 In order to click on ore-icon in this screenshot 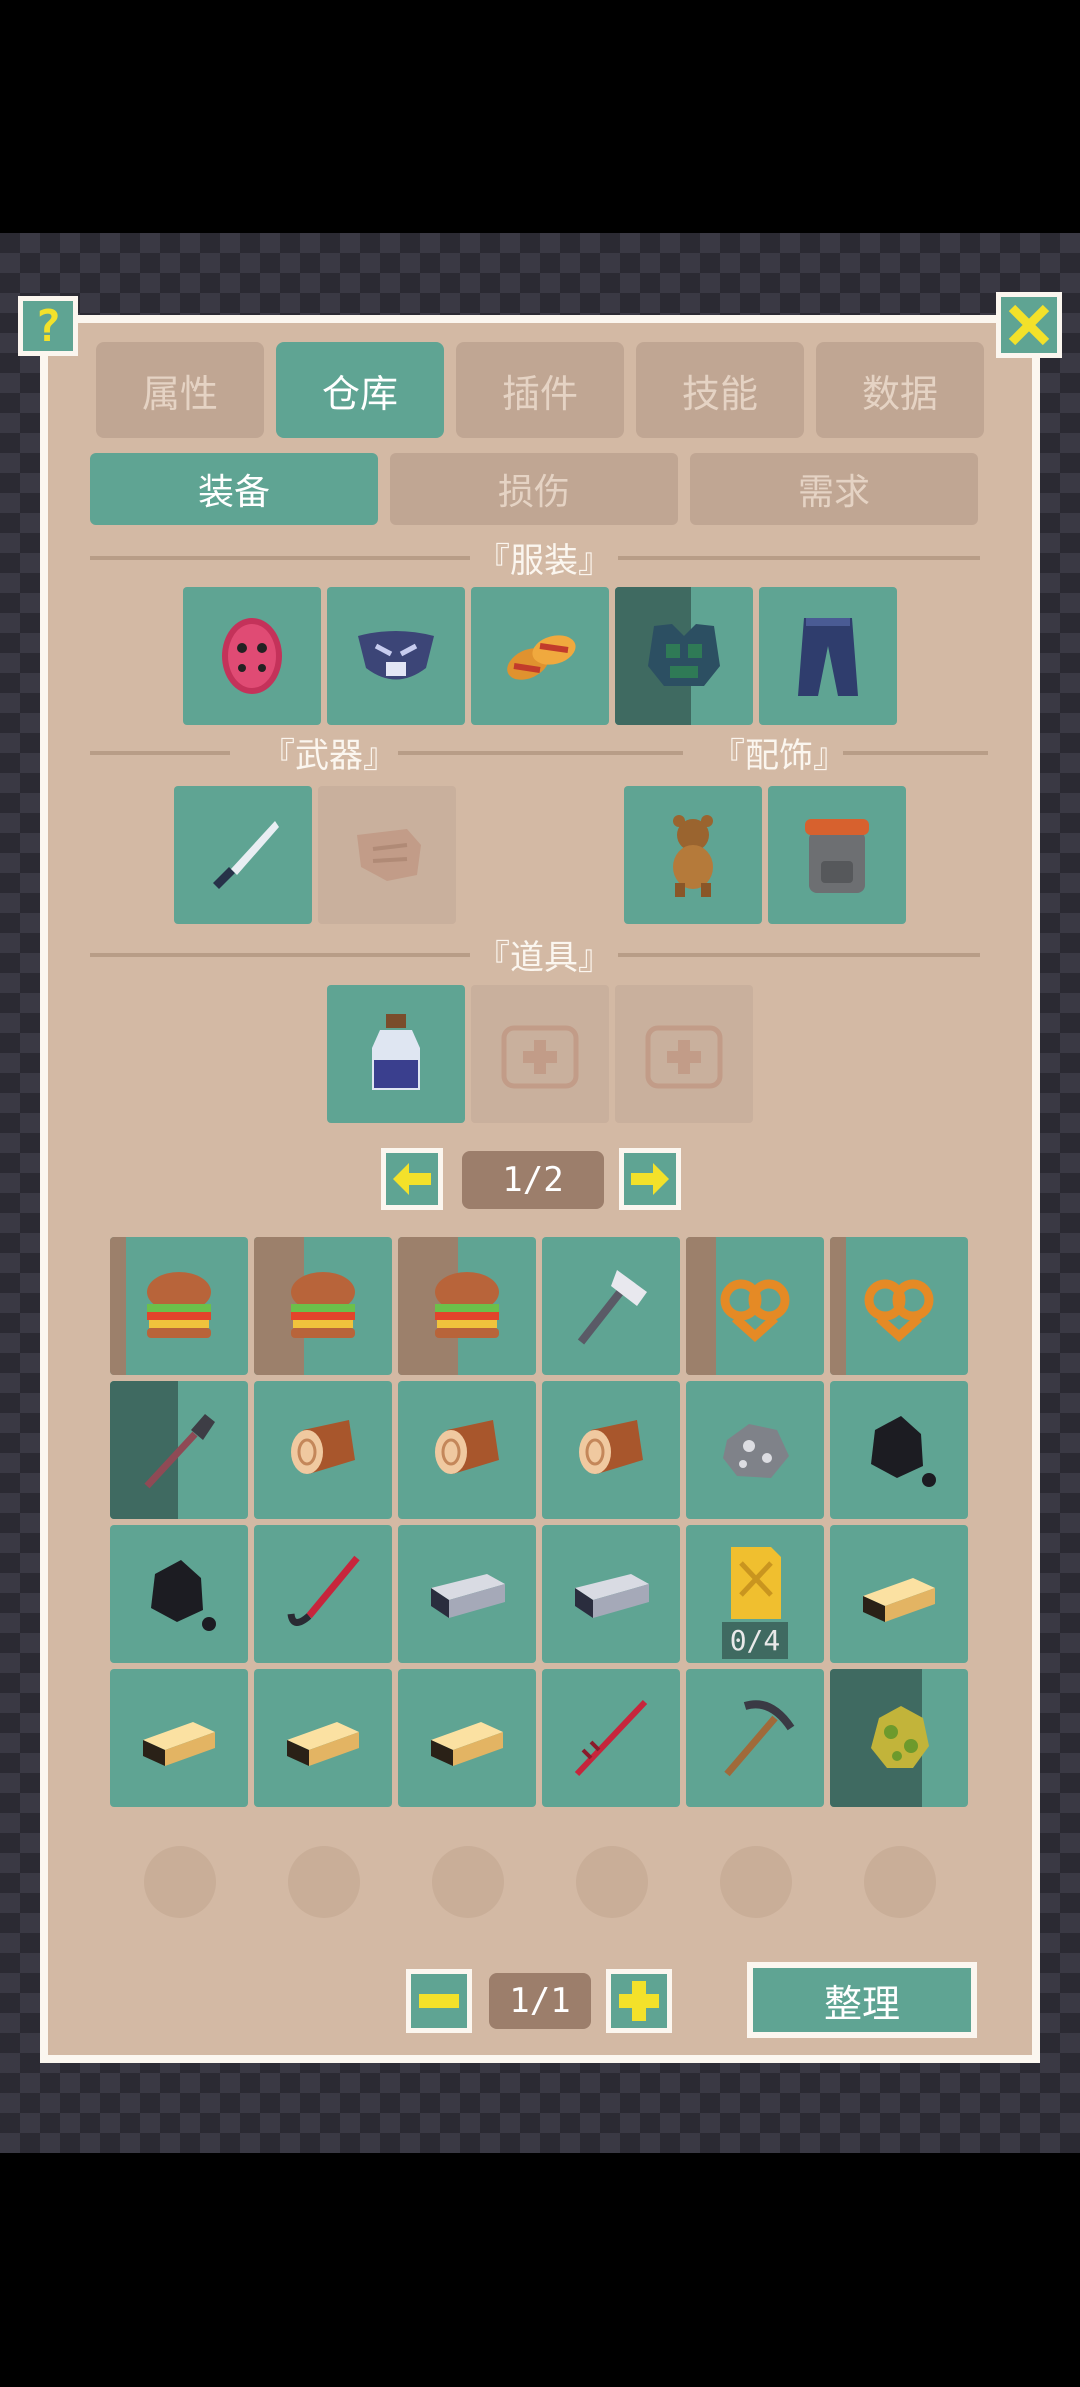, I will do `click(756, 1451)`.